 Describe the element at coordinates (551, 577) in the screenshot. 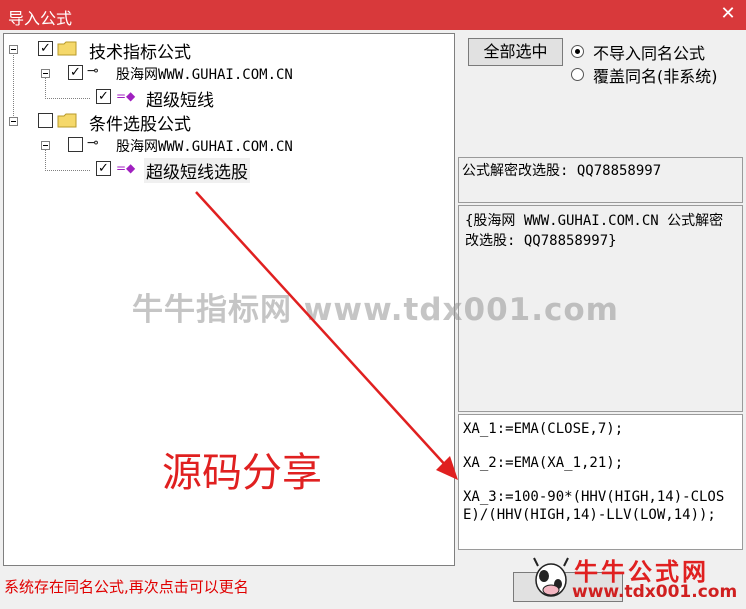

I see `cow-icon` at that location.